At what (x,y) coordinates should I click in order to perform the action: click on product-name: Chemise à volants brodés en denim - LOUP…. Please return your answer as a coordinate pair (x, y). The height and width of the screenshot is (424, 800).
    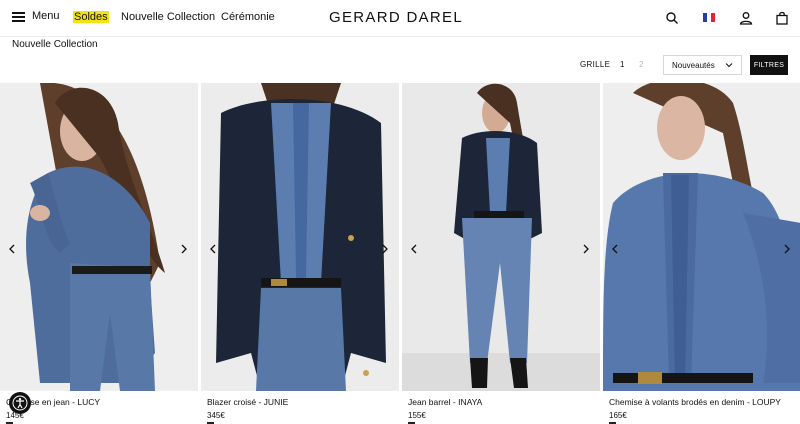
    Looking at the image, I should click on (695, 402).